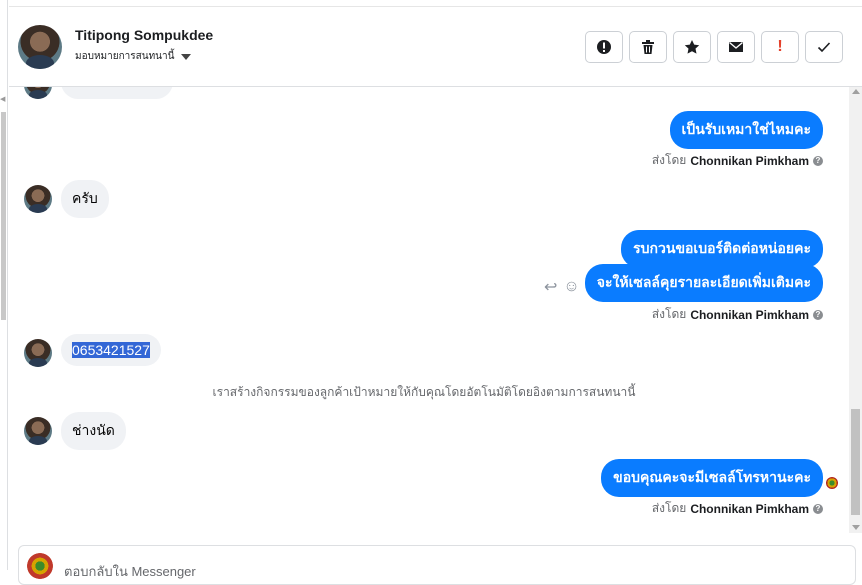 This screenshot has width=862, height=585. Describe the element at coordinates (40, 566) in the screenshot. I see `page-avatar` at that location.